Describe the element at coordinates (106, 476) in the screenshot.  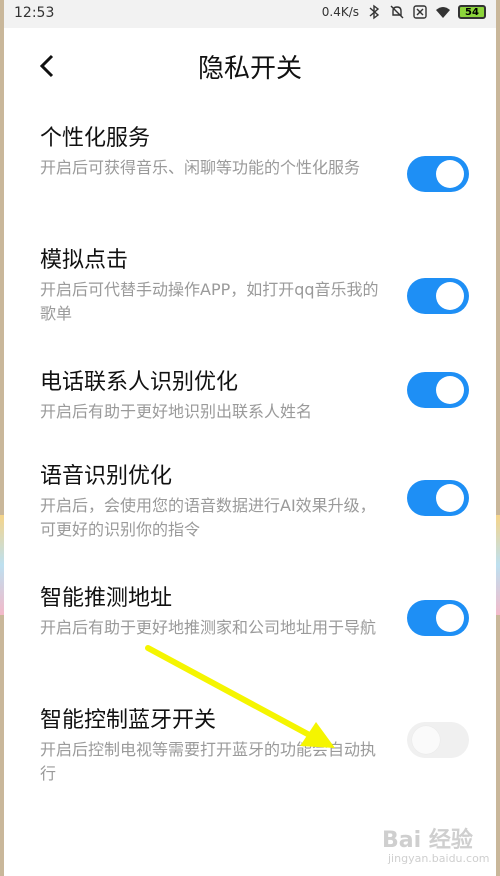
I see `setting-title: 语音识别优化` at that location.